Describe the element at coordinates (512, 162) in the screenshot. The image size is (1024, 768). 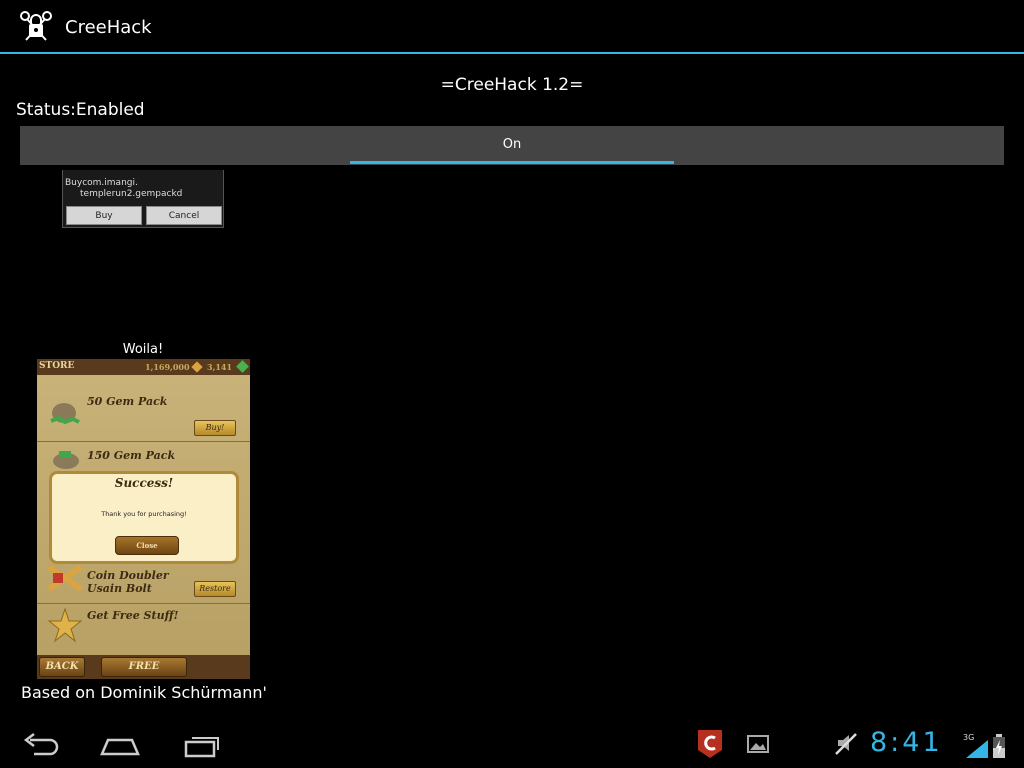
I see `toggle-indicator` at that location.